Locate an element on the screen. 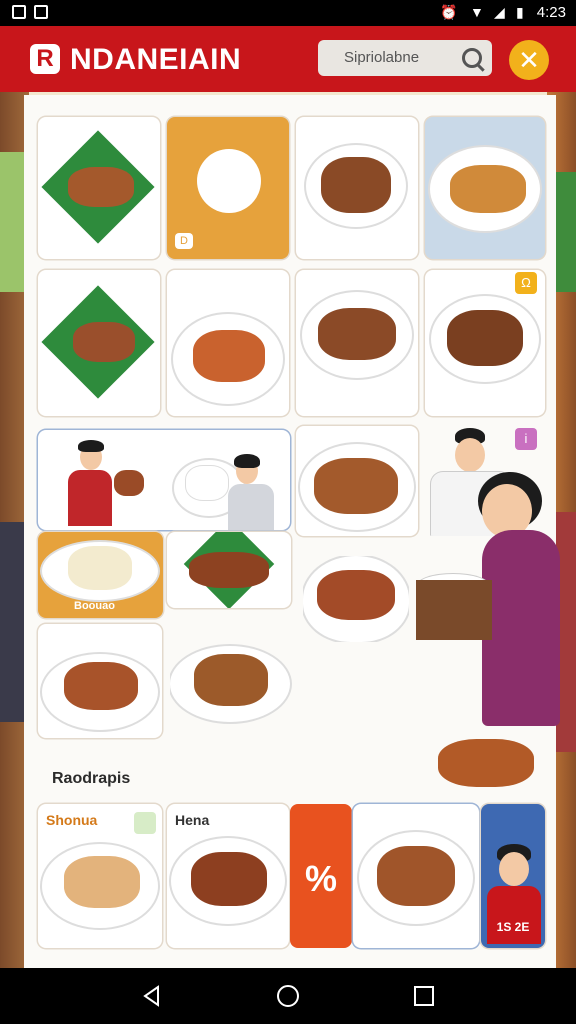  wifi-icon: ▼ is located at coordinates (477, 12).